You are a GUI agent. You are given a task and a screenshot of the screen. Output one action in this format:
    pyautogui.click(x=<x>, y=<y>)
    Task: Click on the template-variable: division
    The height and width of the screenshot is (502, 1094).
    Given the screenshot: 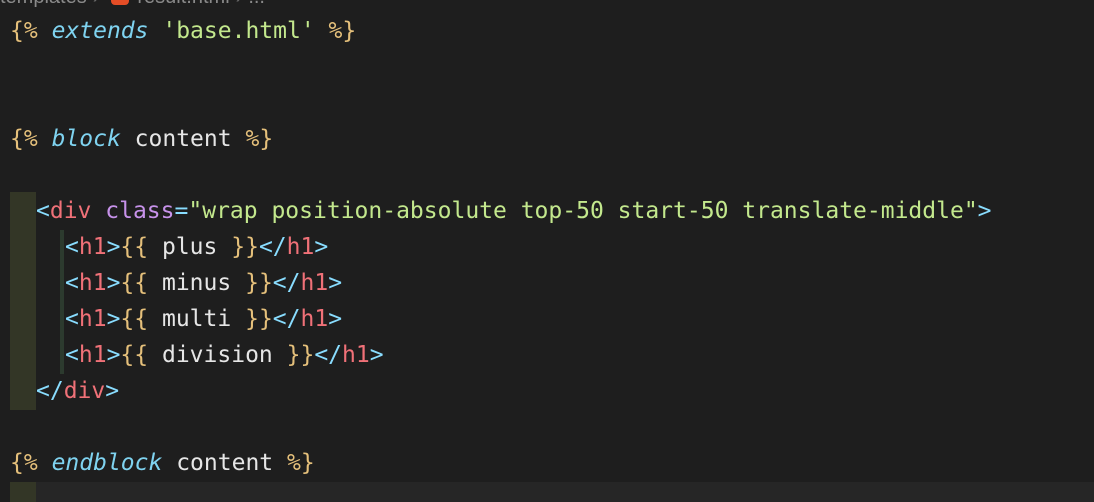 What is the action you would take?
    pyautogui.click(x=217, y=355)
    